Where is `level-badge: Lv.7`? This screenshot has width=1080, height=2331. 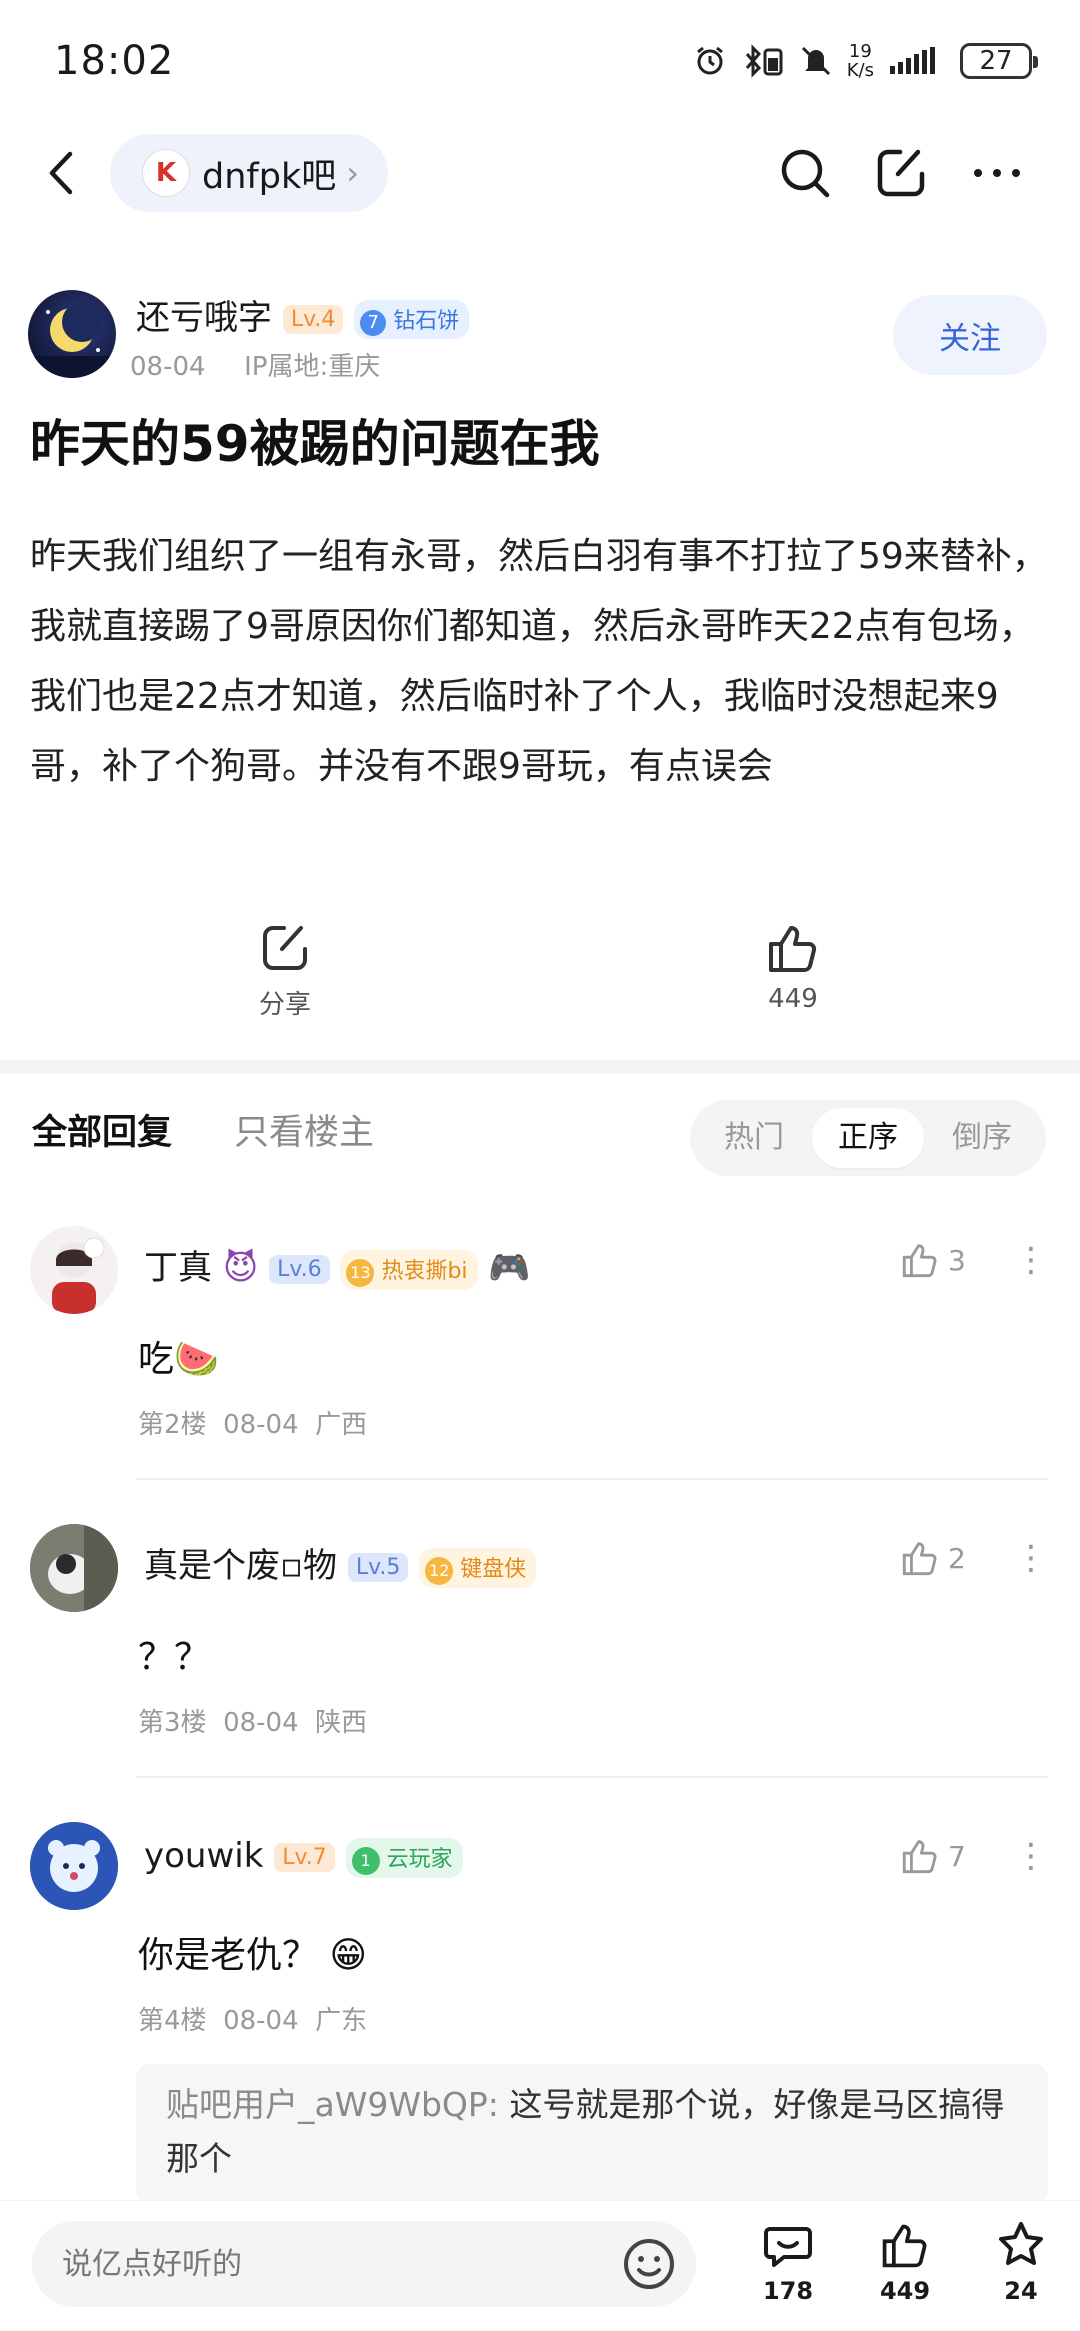
level-badge: Lv.7 is located at coordinates (304, 1857).